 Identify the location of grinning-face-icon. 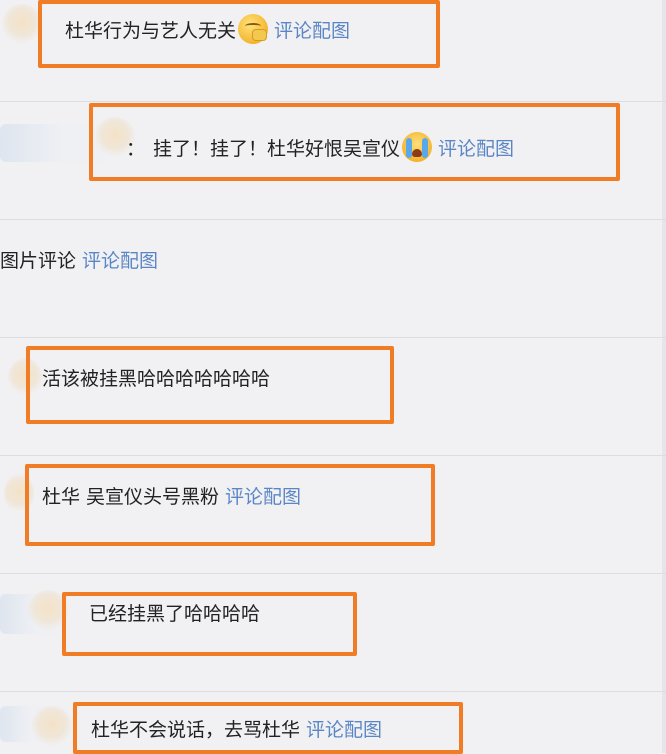
(253, 29).